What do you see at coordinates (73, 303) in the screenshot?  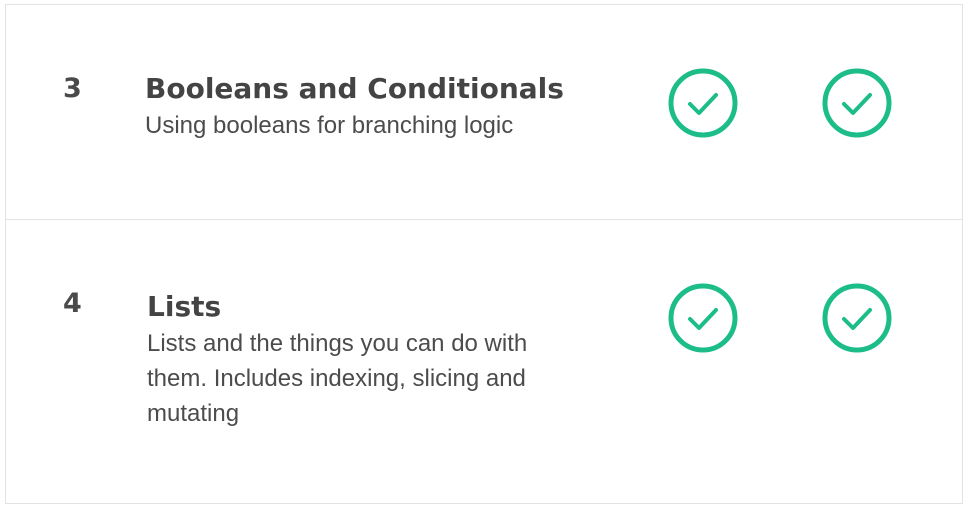 I see `lesson-number: 4` at bounding box center [73, 303].